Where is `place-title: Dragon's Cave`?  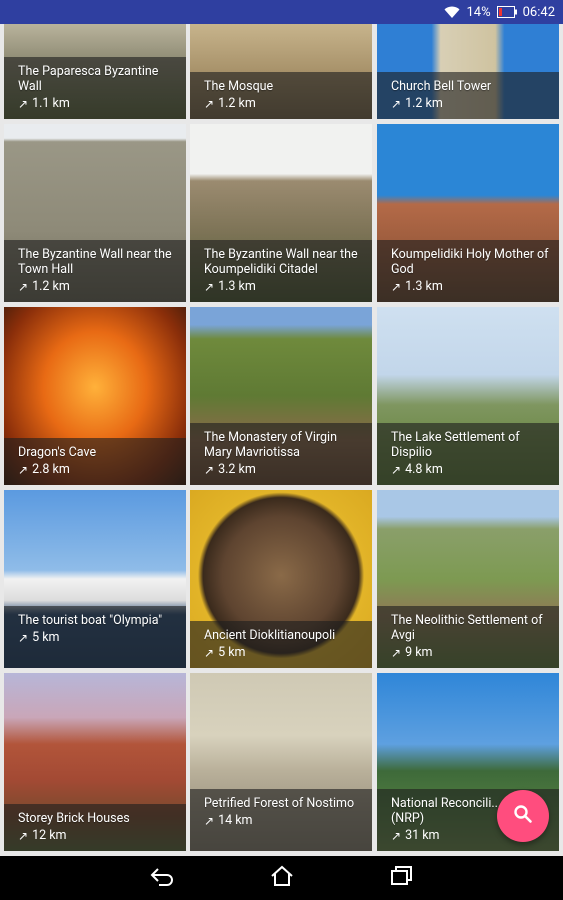
place-title: Dragon's Cave is located at coordinates (57, 452).